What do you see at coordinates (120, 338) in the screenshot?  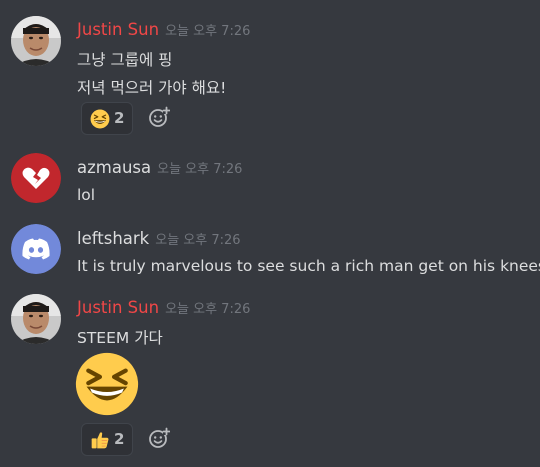 I see `message-text: STEEM 가다` at bounding box center [120, 338].